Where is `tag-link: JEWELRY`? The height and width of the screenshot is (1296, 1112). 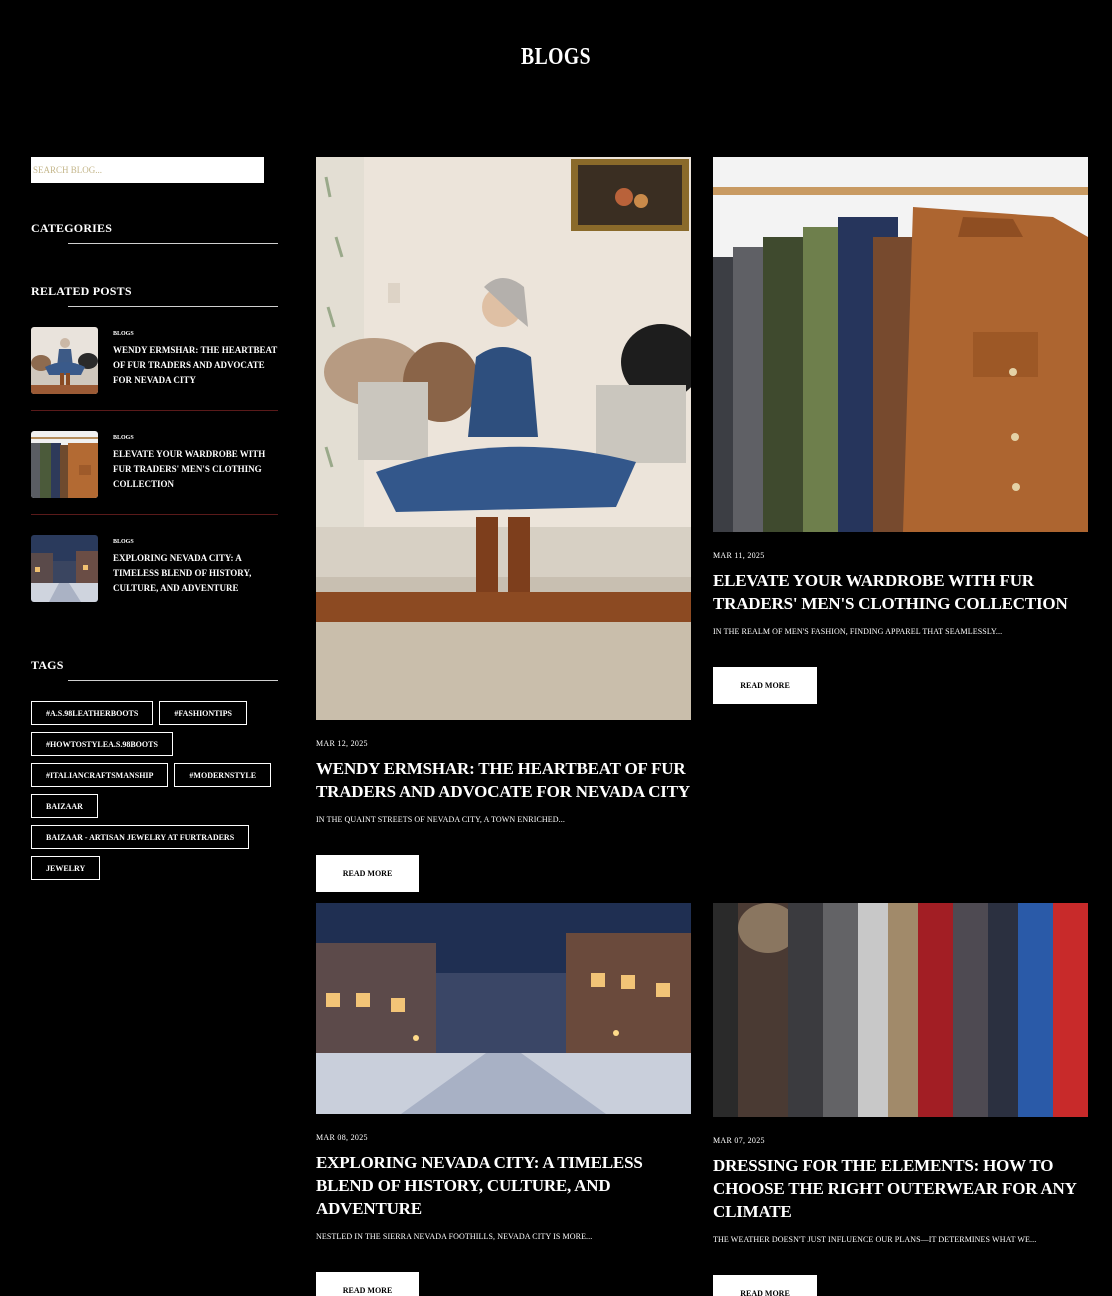
tag-link: JEWELRY is located at coordinates (66, 868).